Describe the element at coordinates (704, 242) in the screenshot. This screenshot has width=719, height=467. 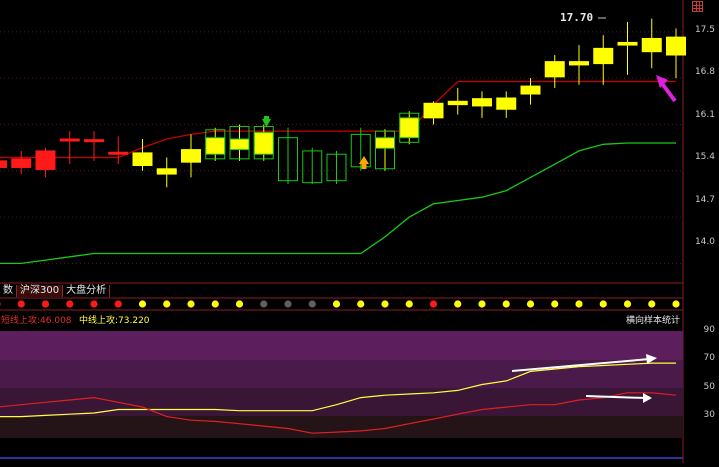
I see `price-axis-tick: 14.0` at that location.